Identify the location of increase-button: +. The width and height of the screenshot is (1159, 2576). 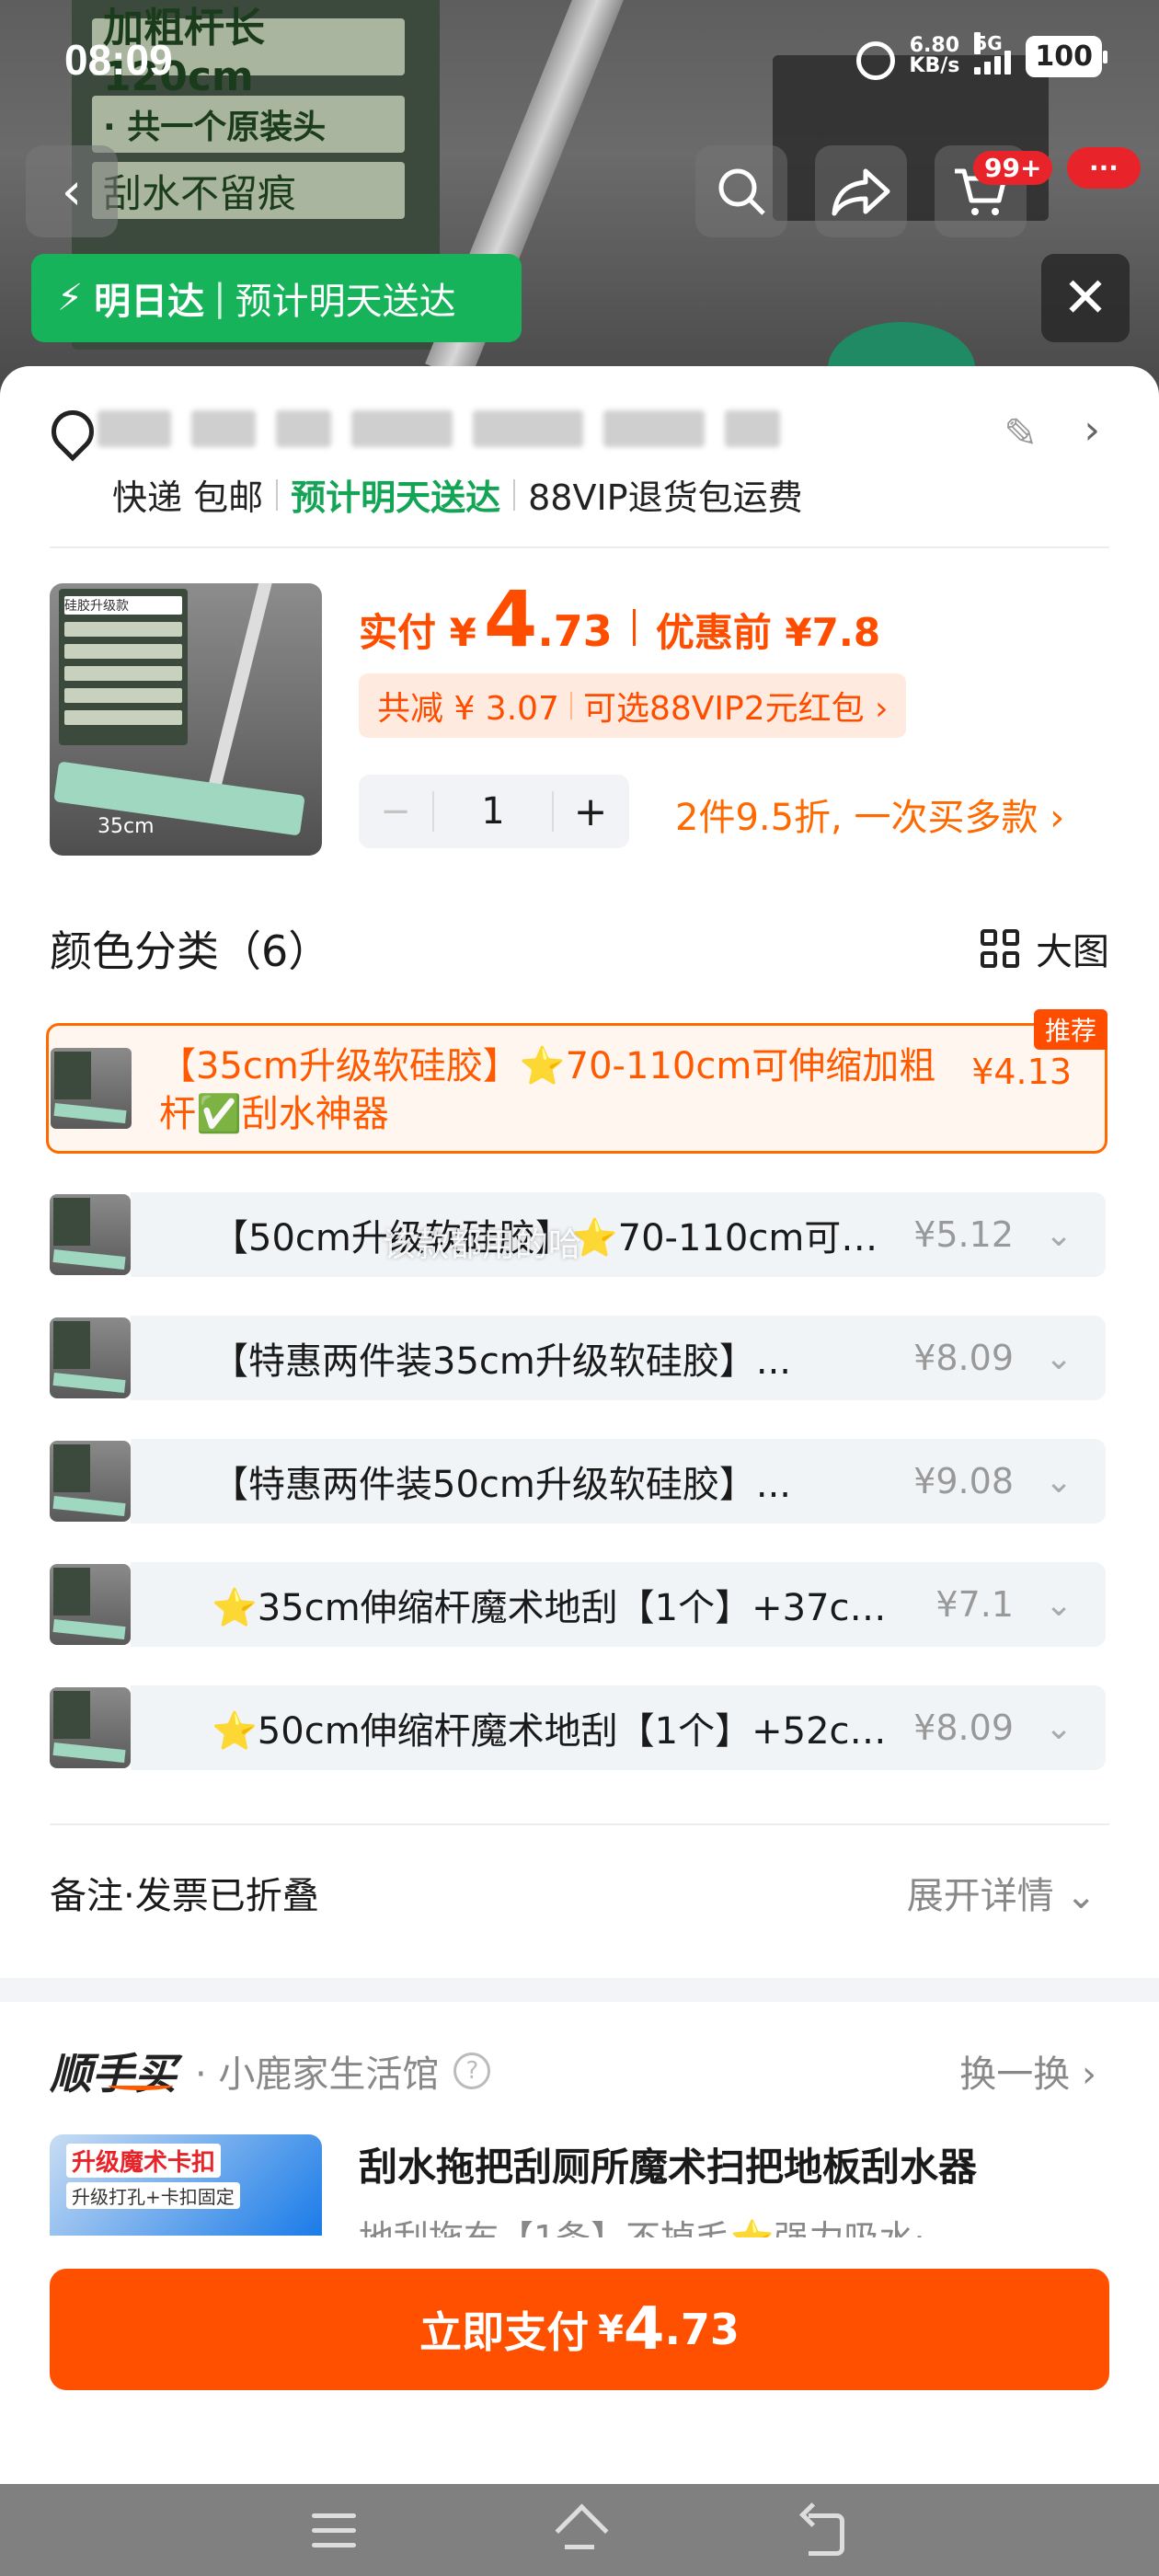
(590, 811).